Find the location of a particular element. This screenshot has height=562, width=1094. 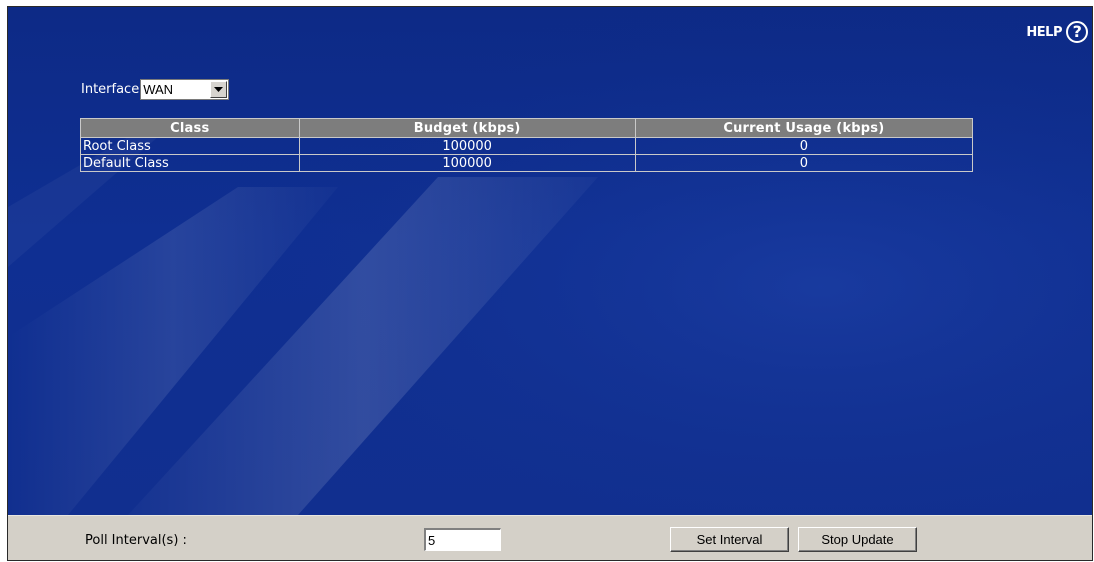

cell-class: Default Class is located at coordinates (190, 163).